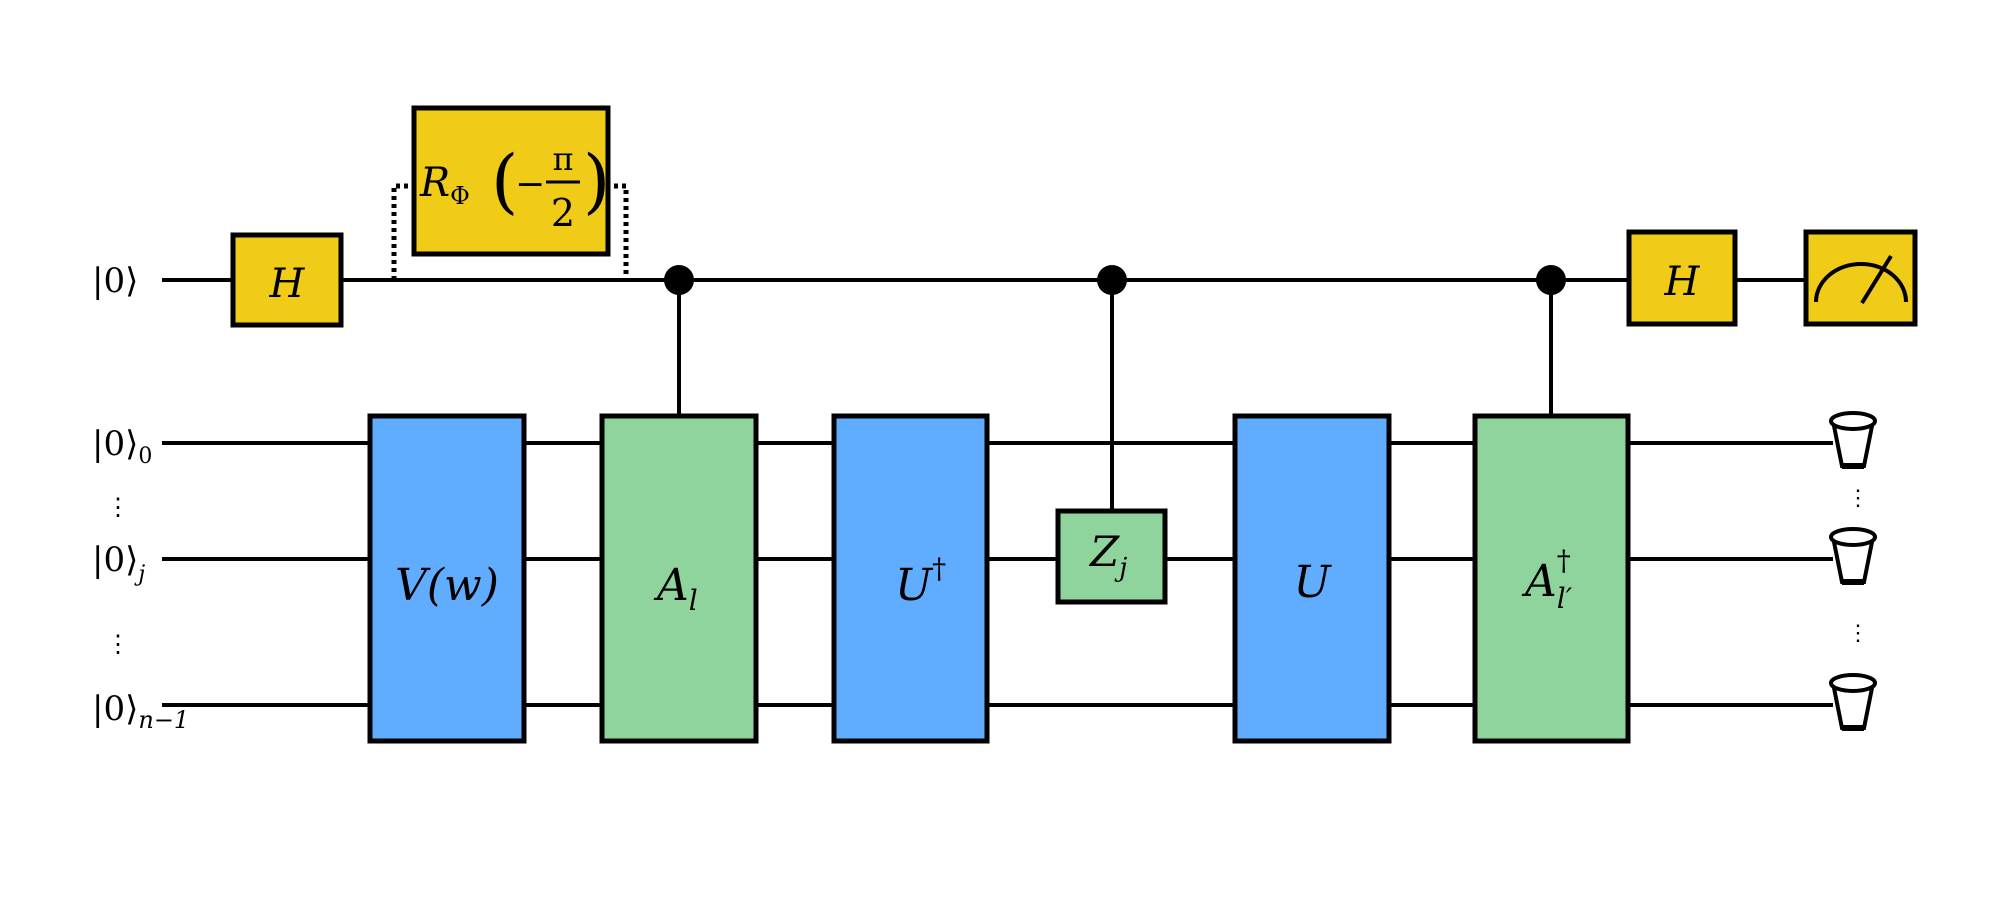  Describe the element at coordinates (1858, 498) in the screenshot. I see `ellipsis-right-1: ⋮` at that location.